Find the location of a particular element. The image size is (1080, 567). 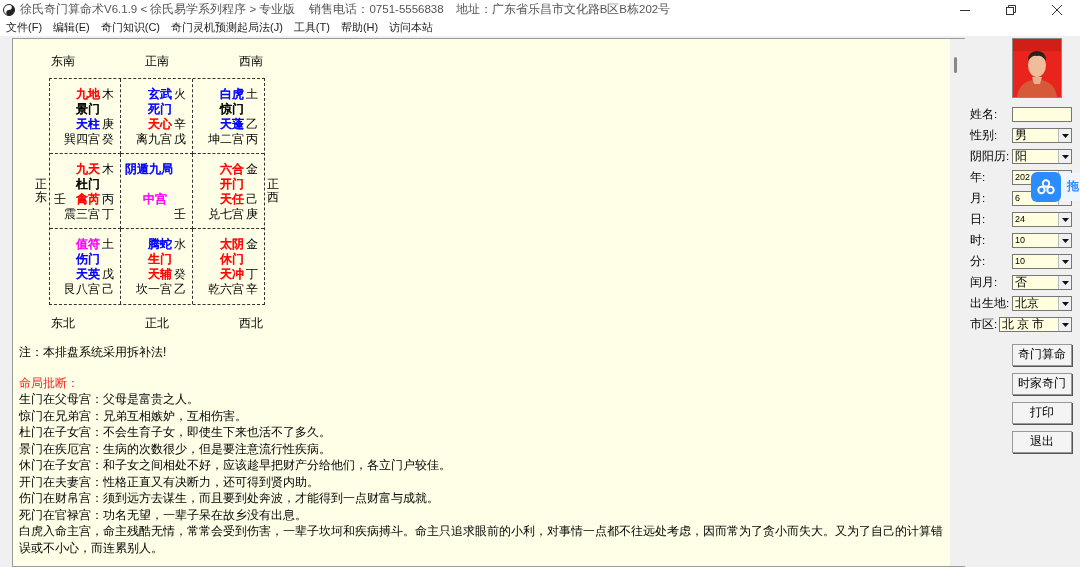

app-icon is located at coordinates (9, 9).